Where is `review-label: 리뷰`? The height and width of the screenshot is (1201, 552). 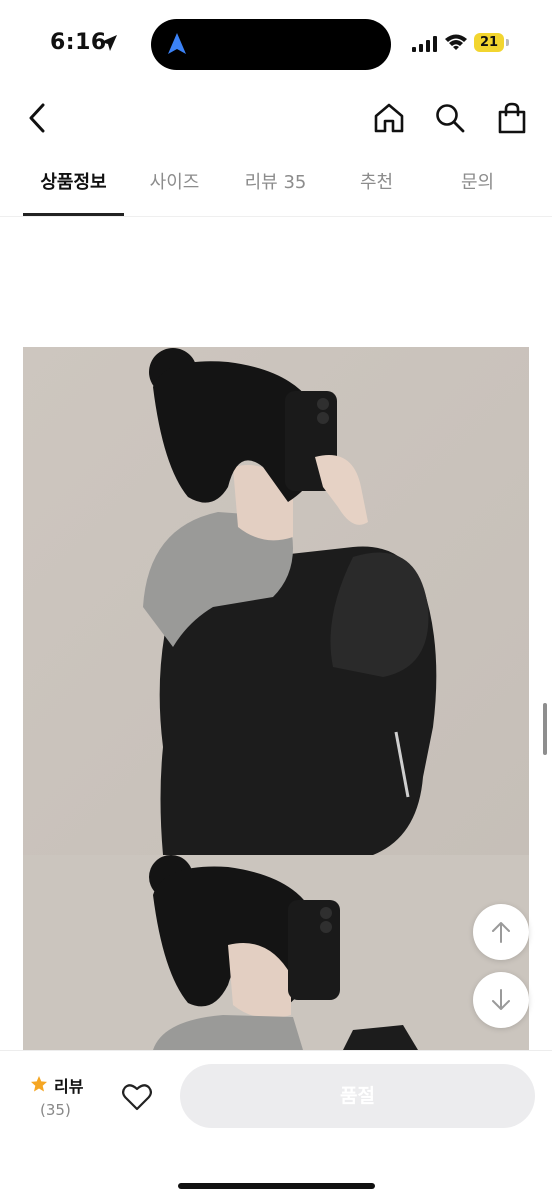 review-label: 리뷰 is located at coordinates (69, 1086).